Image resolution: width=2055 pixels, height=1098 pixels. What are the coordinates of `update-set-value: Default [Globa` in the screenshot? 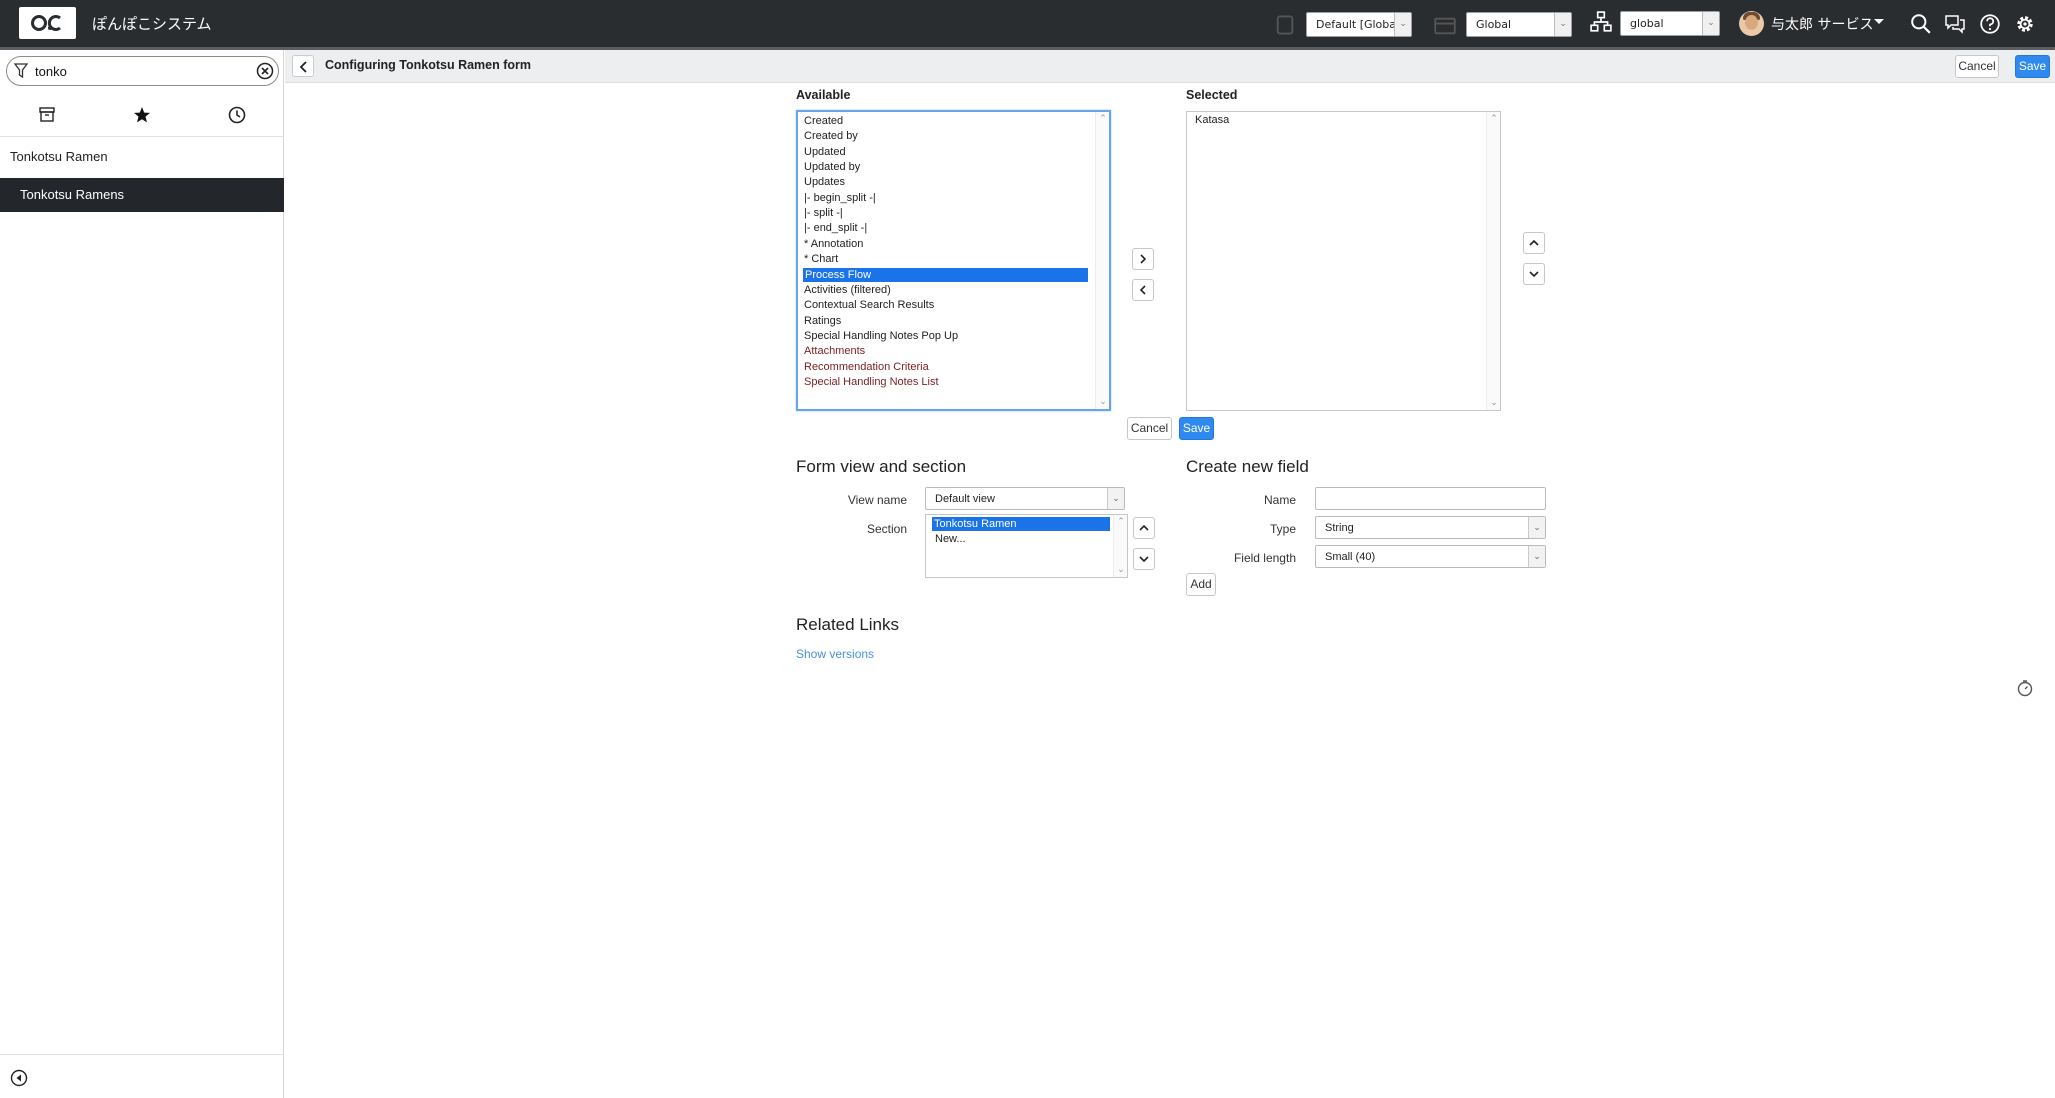 It's located at (1356, 24).